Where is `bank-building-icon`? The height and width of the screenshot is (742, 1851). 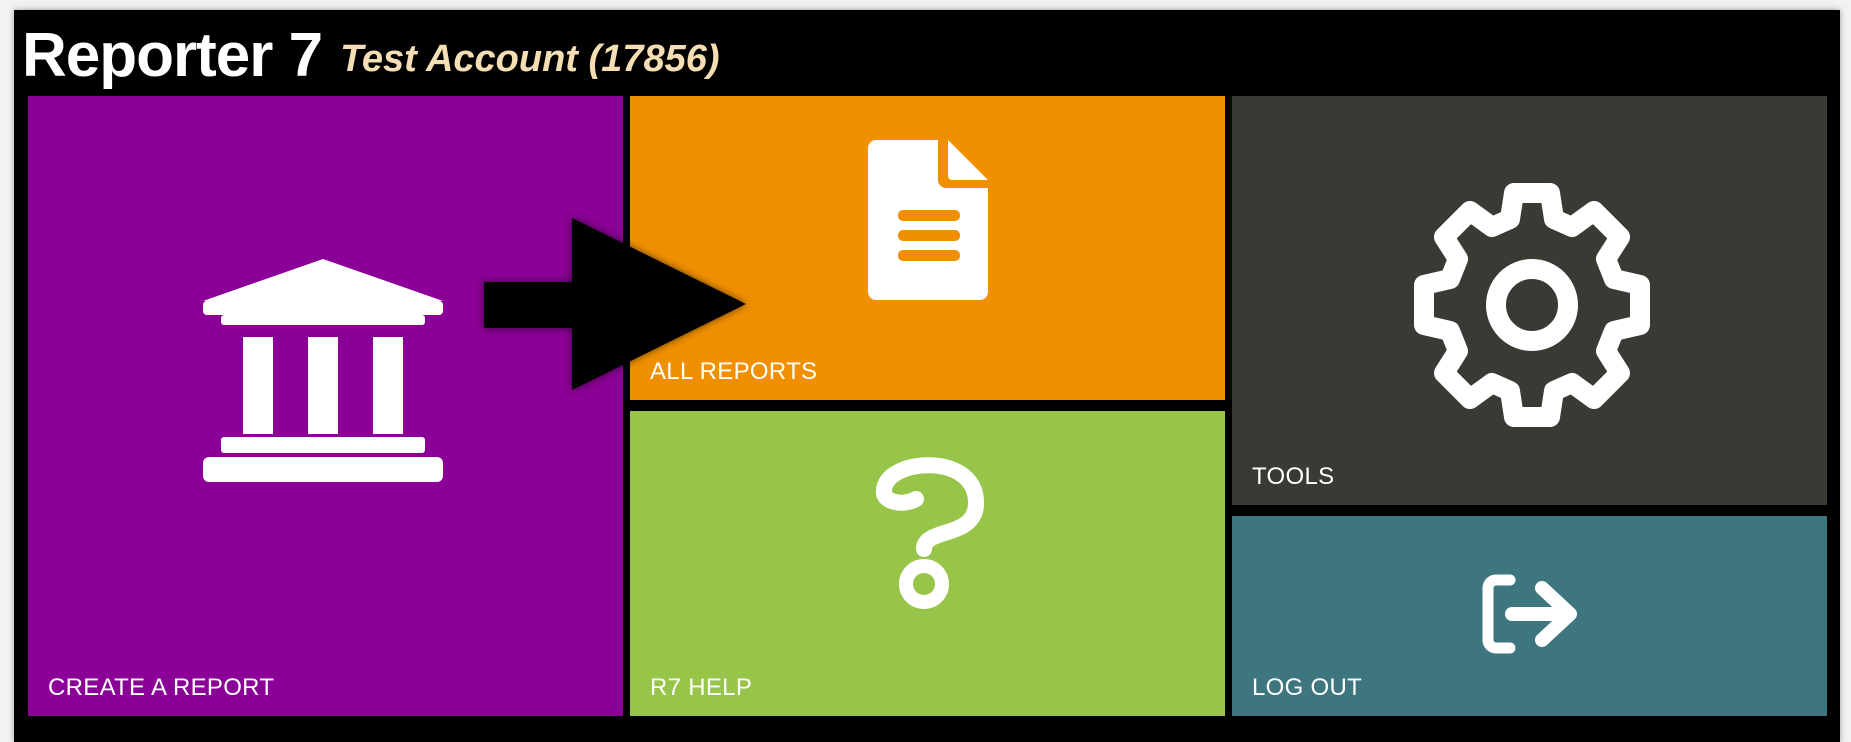
bank-building-icon is located at coordinates (323, 371).